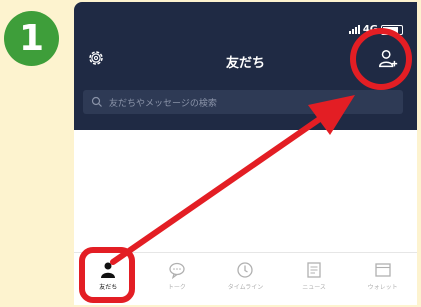  Describe the element at coordinates (383, 270) in the screenshot. I see `wallet-icon` at that location.